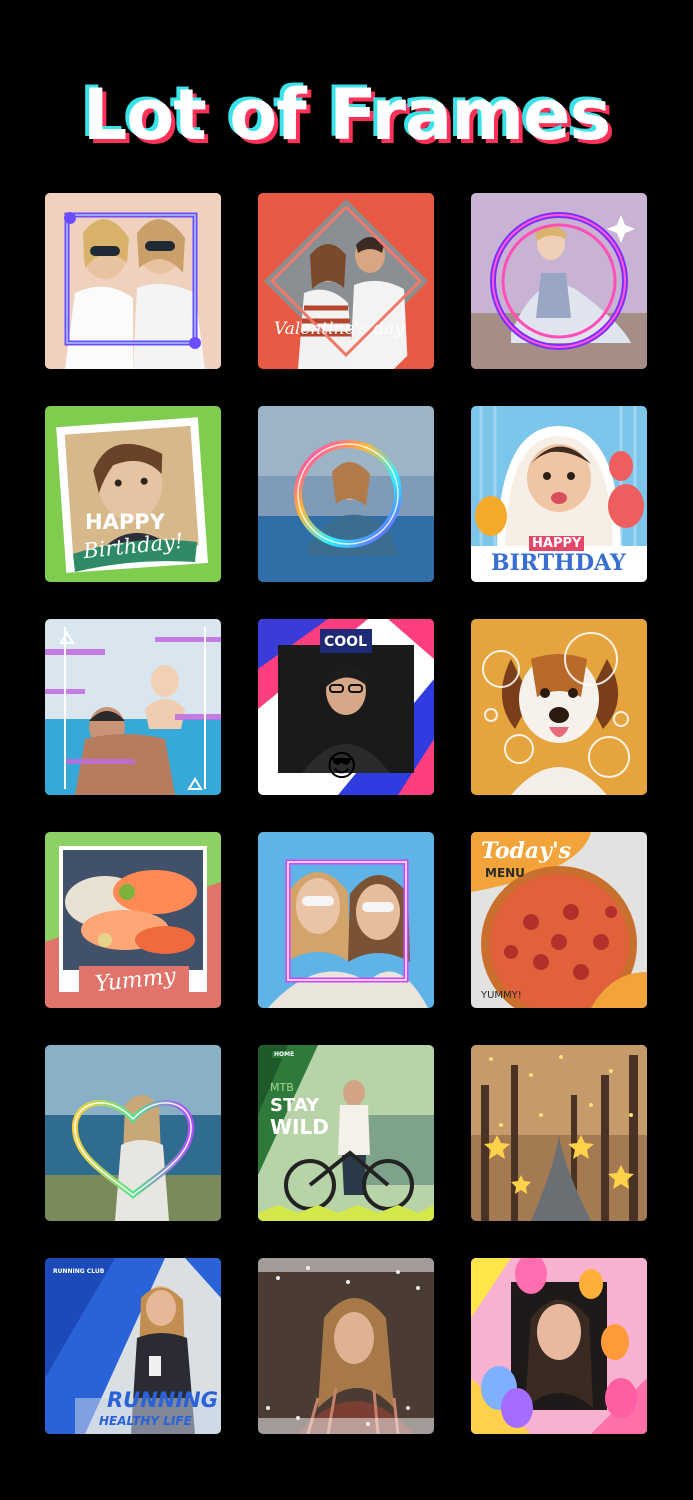  What do you see at coordinates (133, 1346) in the screenshot?
I see `frame-thumb-running: RUNNING CLUB RUNNING HEALTHY LIFE` at bounding box center [133, 1346].